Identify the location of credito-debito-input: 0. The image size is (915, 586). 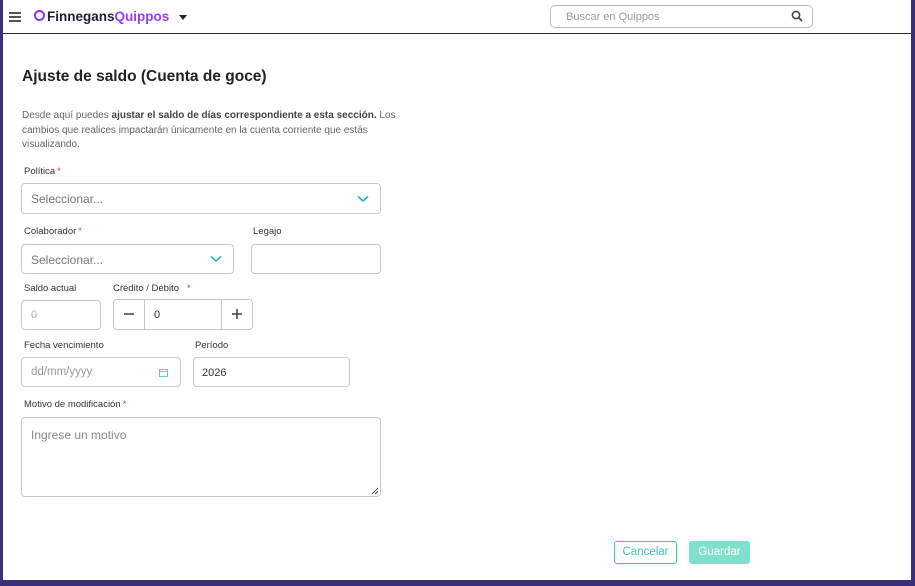
(157, 315).